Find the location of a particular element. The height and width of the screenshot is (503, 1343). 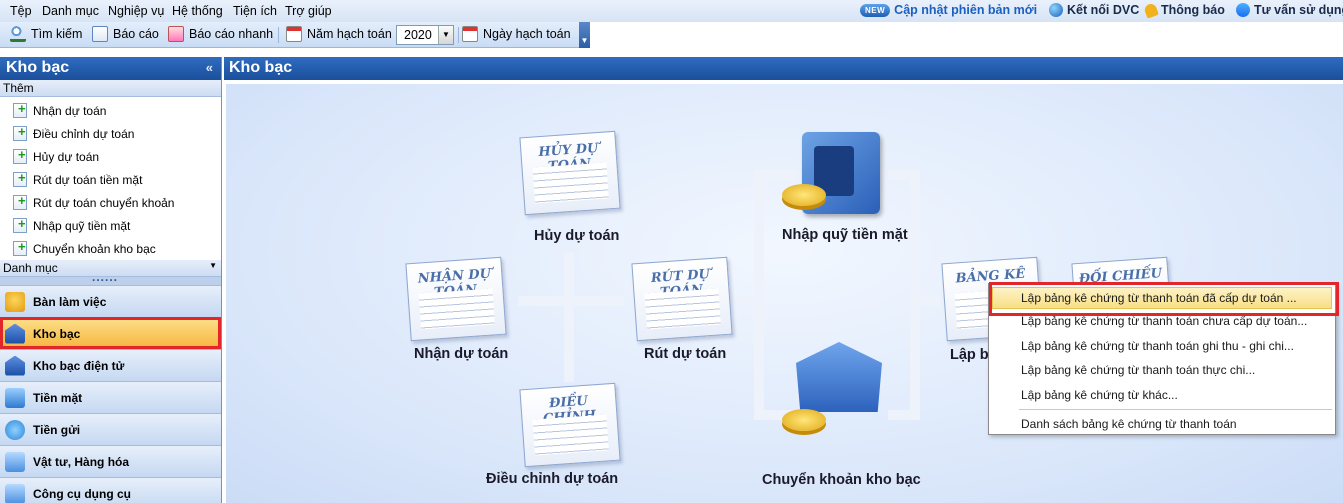

add-item-label: Rút dự toán chuyển khoản is located at coordinates (104, 202).